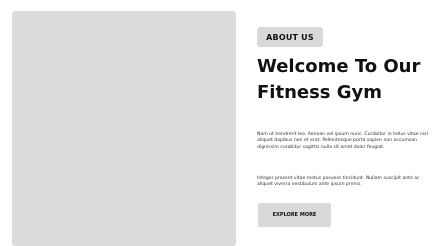 Image resolution: width=433 pixels, height=246 pixels. What do you see at coordinates (294, 215) in the screenshot?
I see `explore-more-button: EXPLORE MORE` at bounding box center [294, 215].